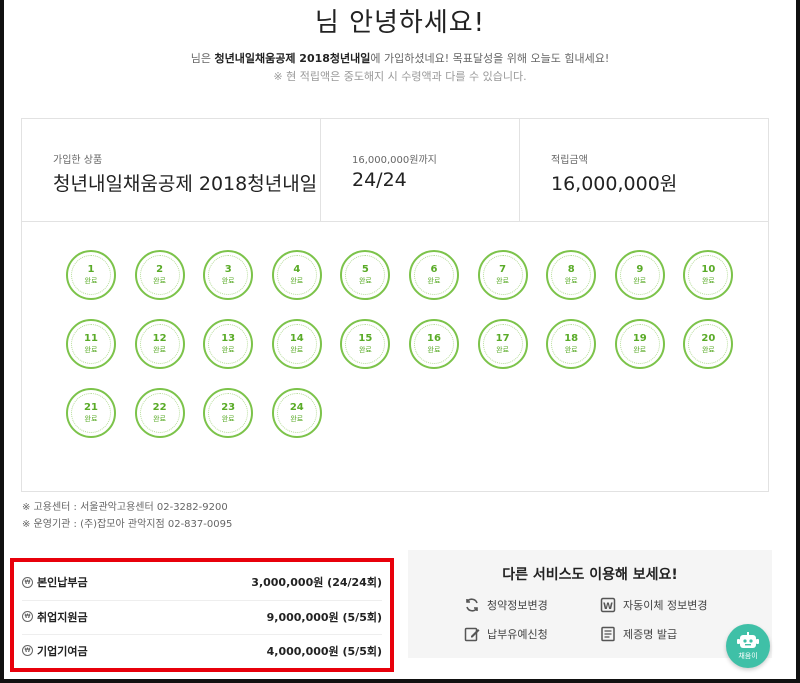 Image resolution: width=800 pixels, height=683 pixels. Describe the element at coordinates (159, 338) in the screenshot. I see `installment-number: 12` at that location.